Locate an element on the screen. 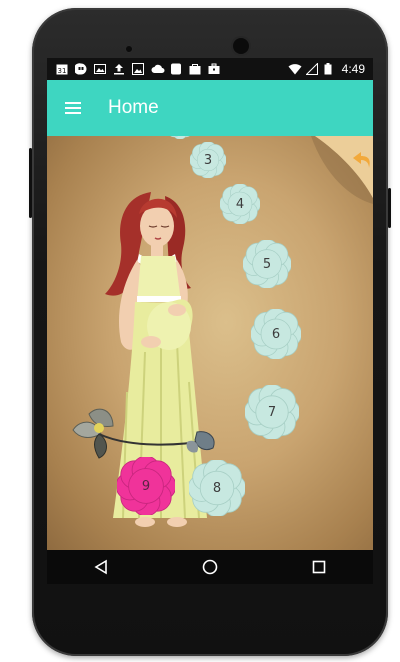 The image size is (400, 662). power-button is located at coordinates (389, 208).